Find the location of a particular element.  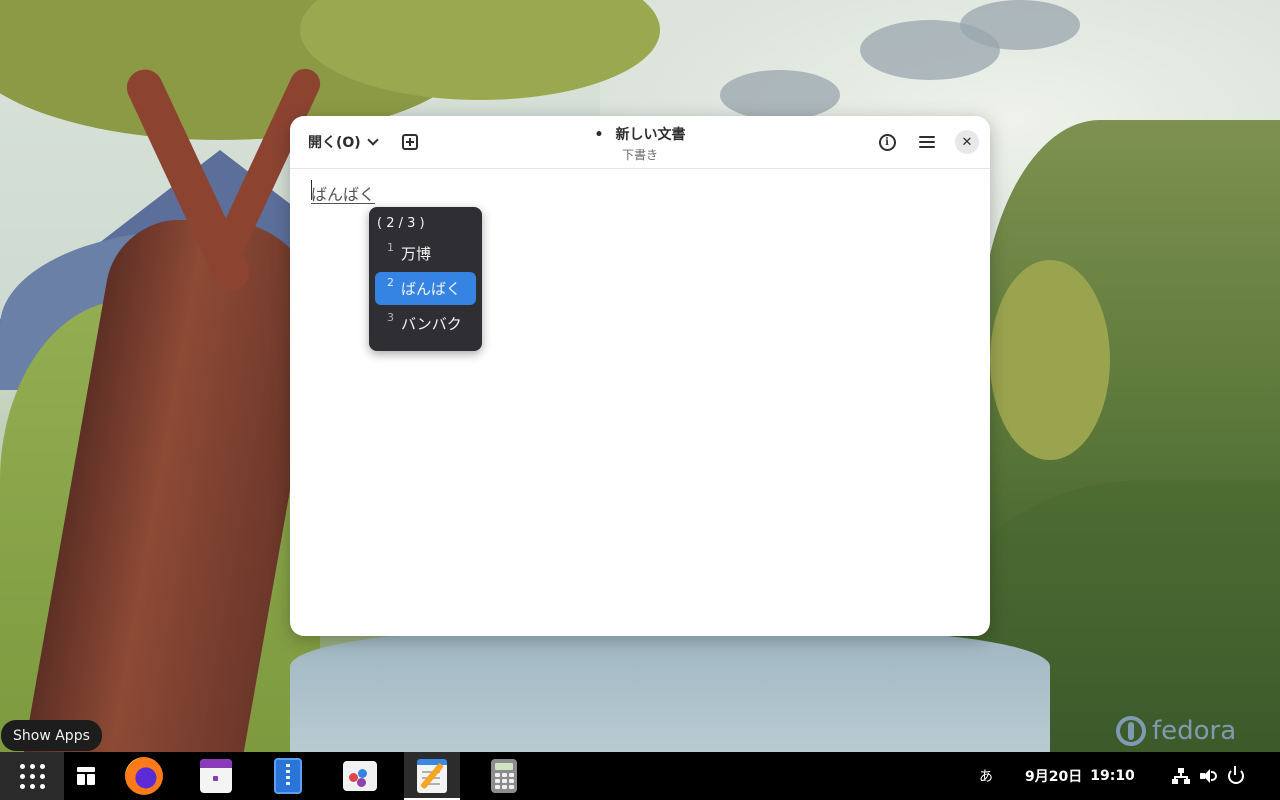

hamburger-menu-icon is located at coordinates (927, 142).